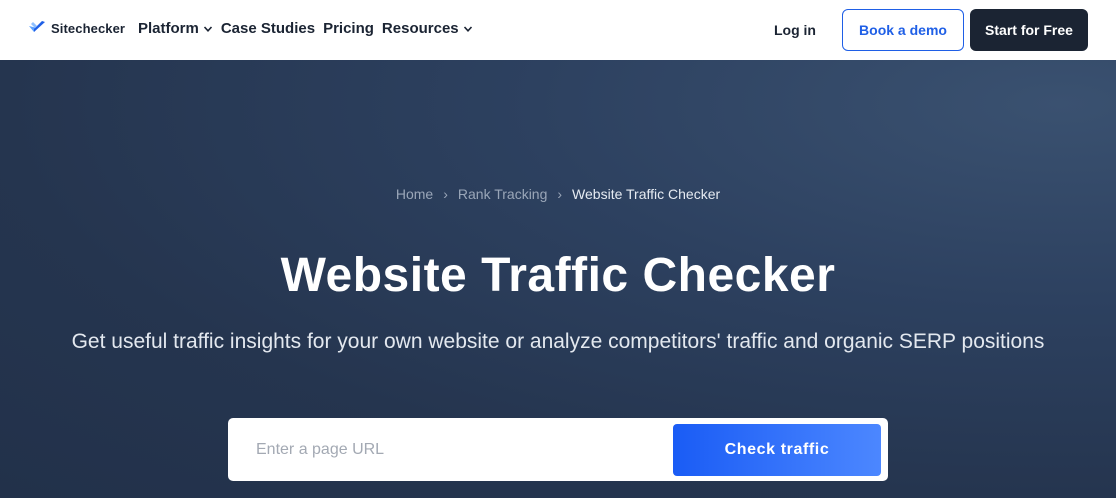 The width and height of the screenshot is (1116, 498). I want to click on breadcrumb-rank-tracking: Rank Tracking, so click(502, 194).